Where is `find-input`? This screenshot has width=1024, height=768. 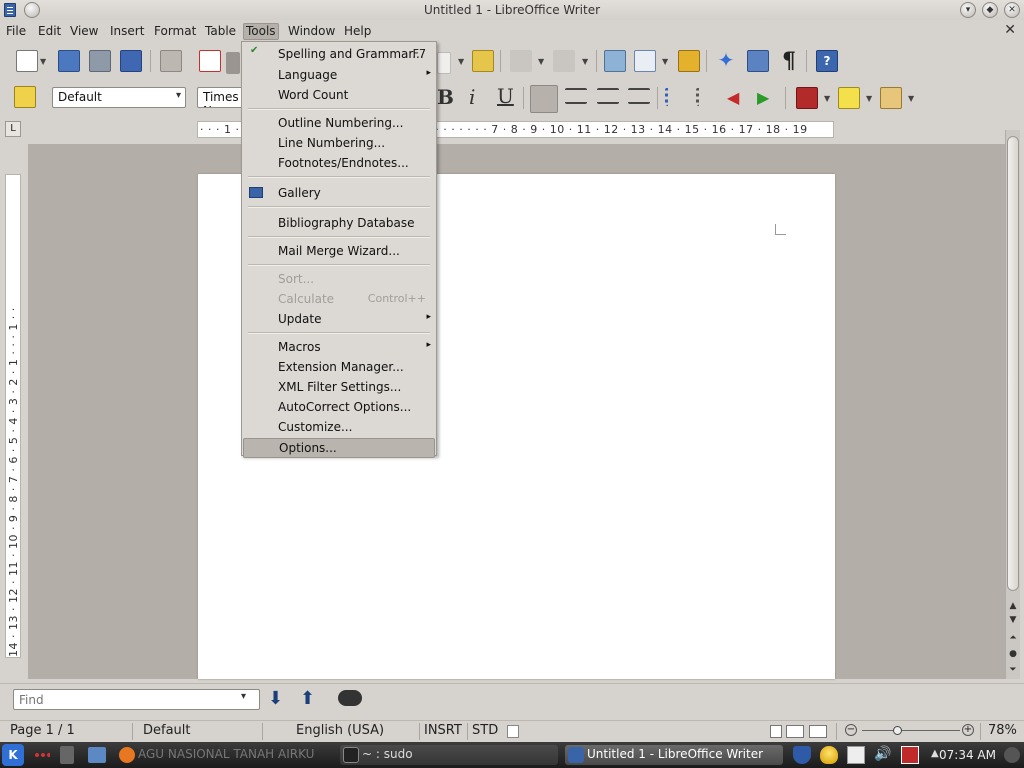
find-input is located at coordinates (136, 699).